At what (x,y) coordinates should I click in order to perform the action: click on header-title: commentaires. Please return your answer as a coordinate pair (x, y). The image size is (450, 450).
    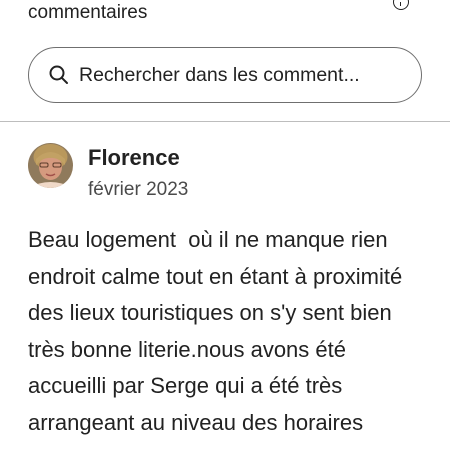
    Looking at the image, I should click on (88, 12).